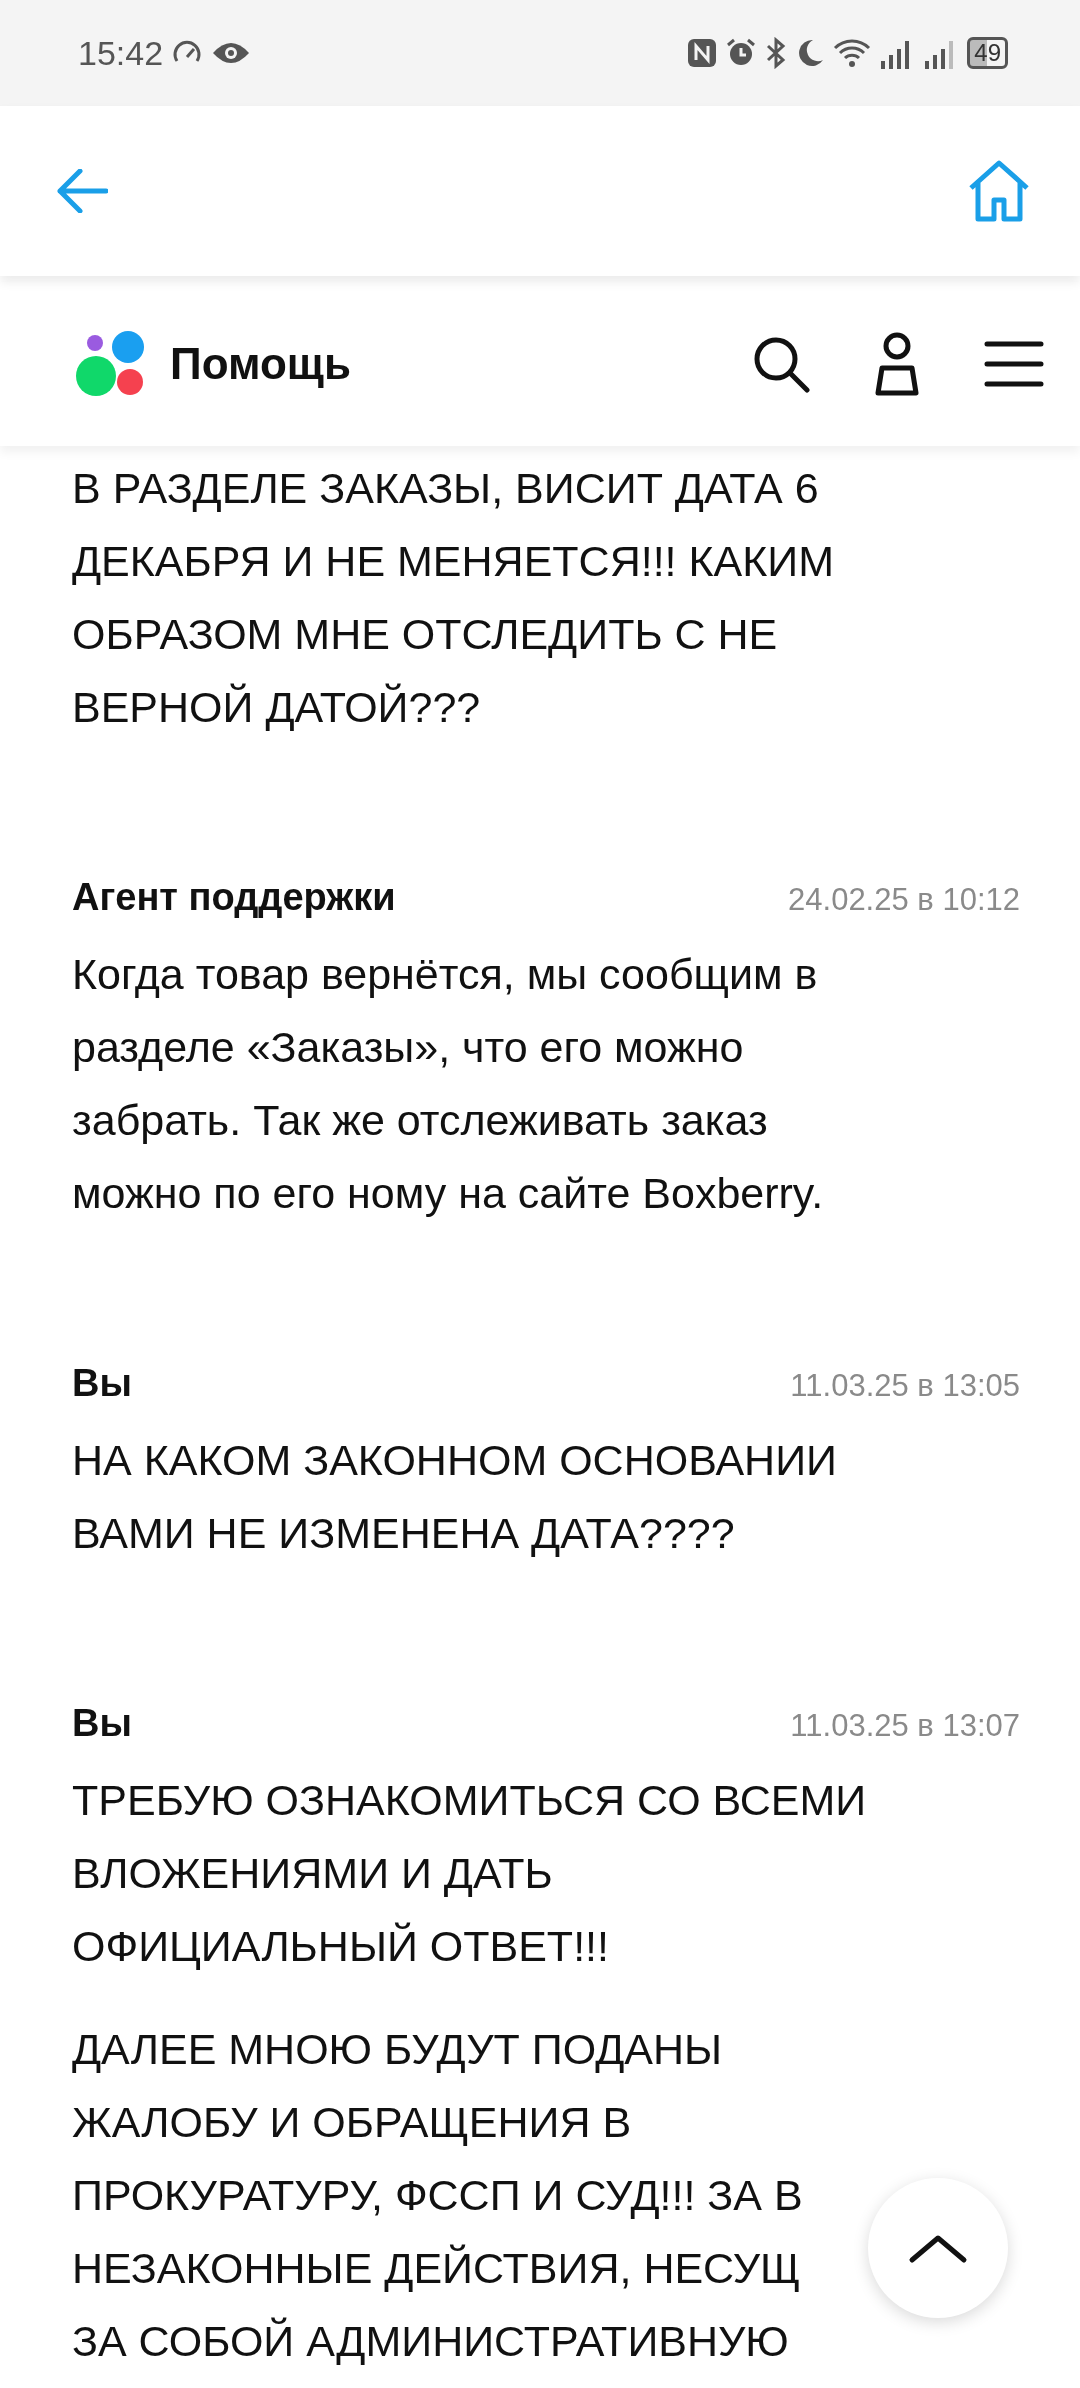 The height and width of the screenshot is (2388, 1080). What do you see at coordinates (234, 897) in the screenshot?
I see `message-author: Агент поддержки` at bounding box center [234, 897].